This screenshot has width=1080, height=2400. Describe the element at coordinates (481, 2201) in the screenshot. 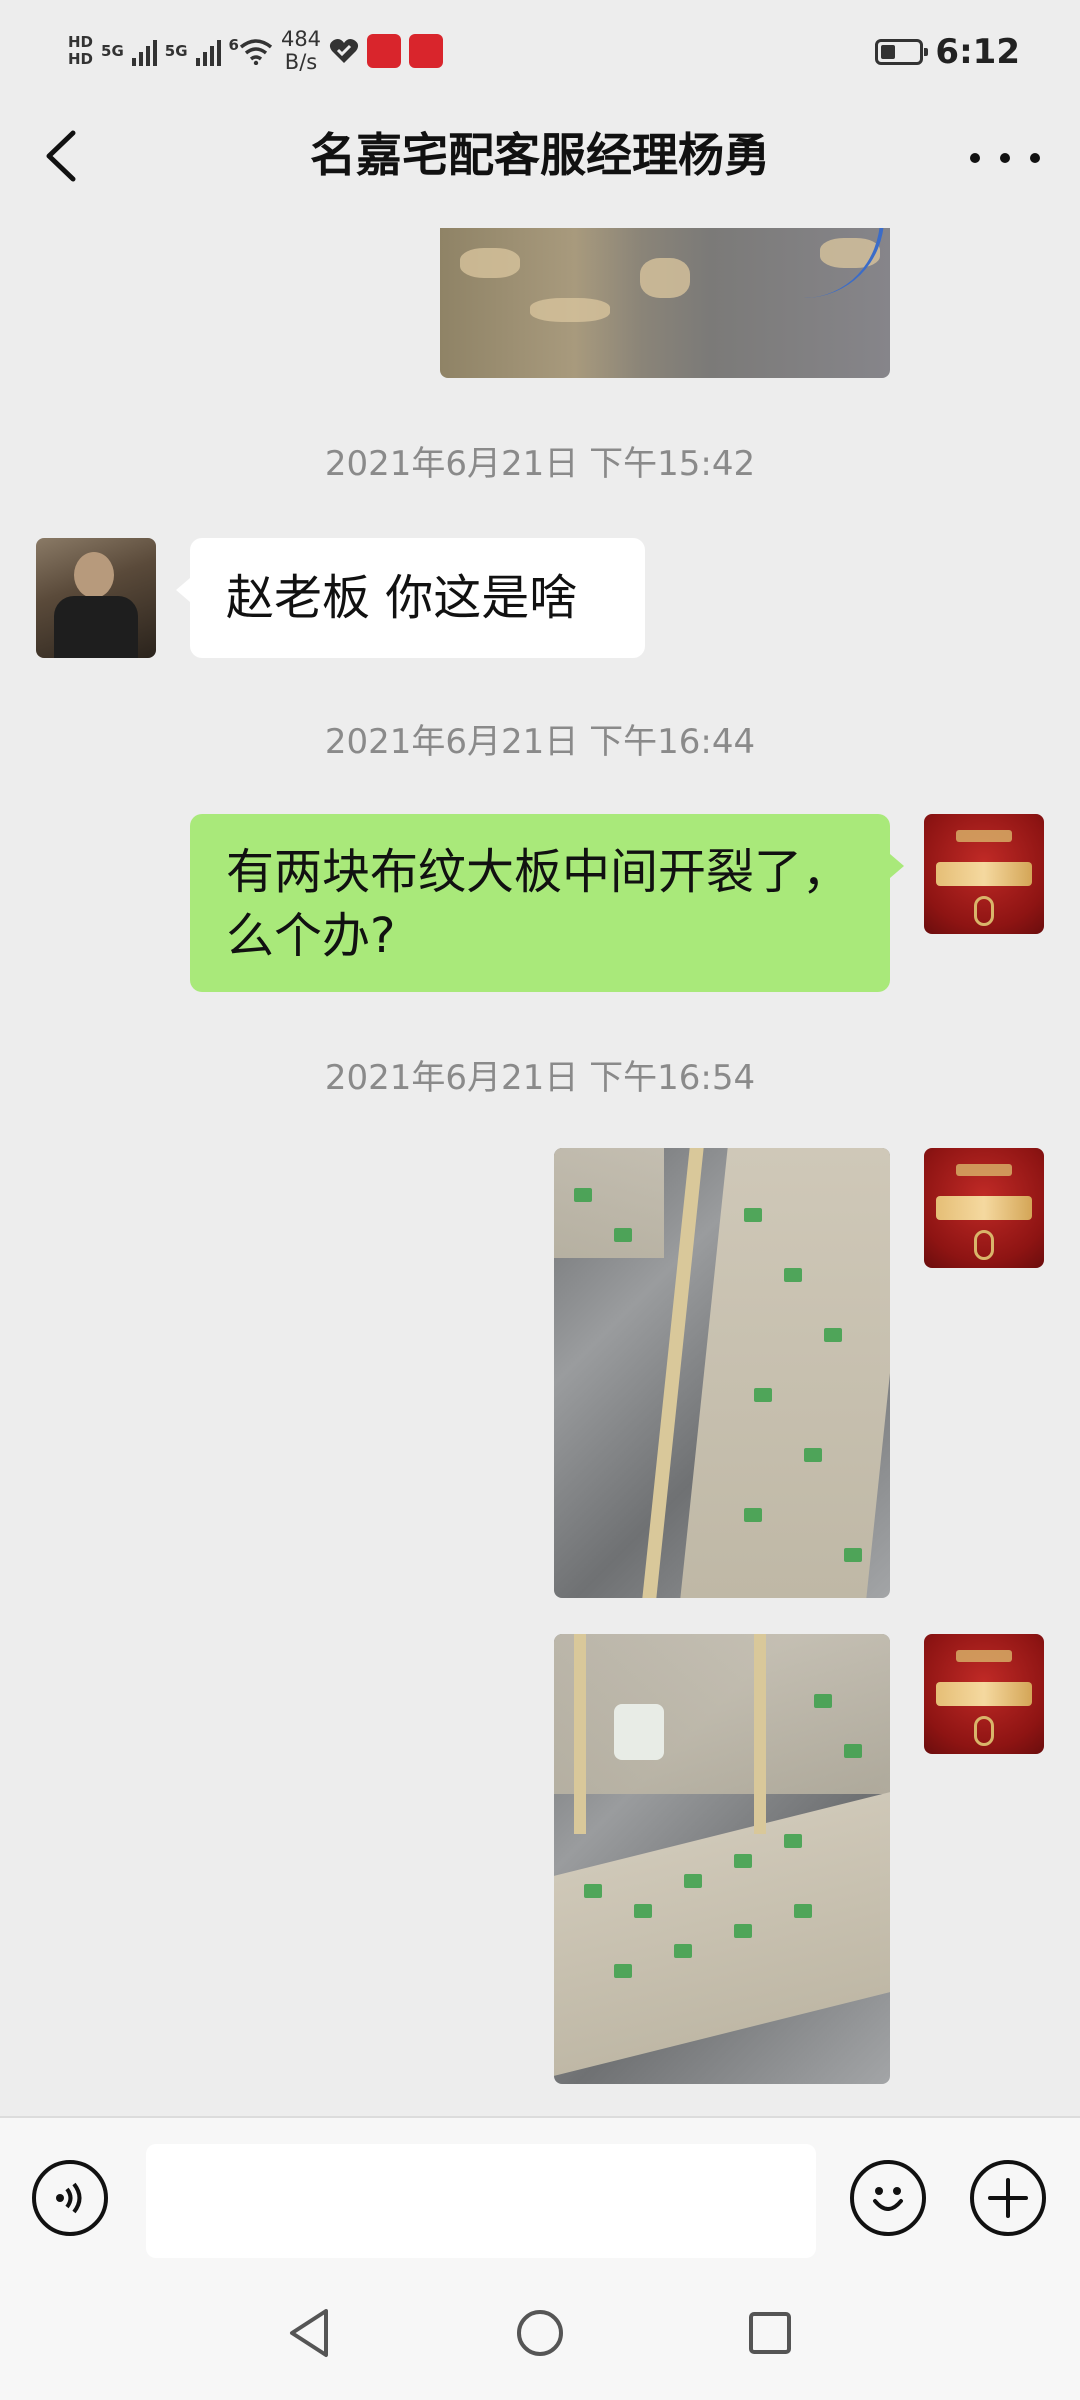

I see `message-input` at that location.